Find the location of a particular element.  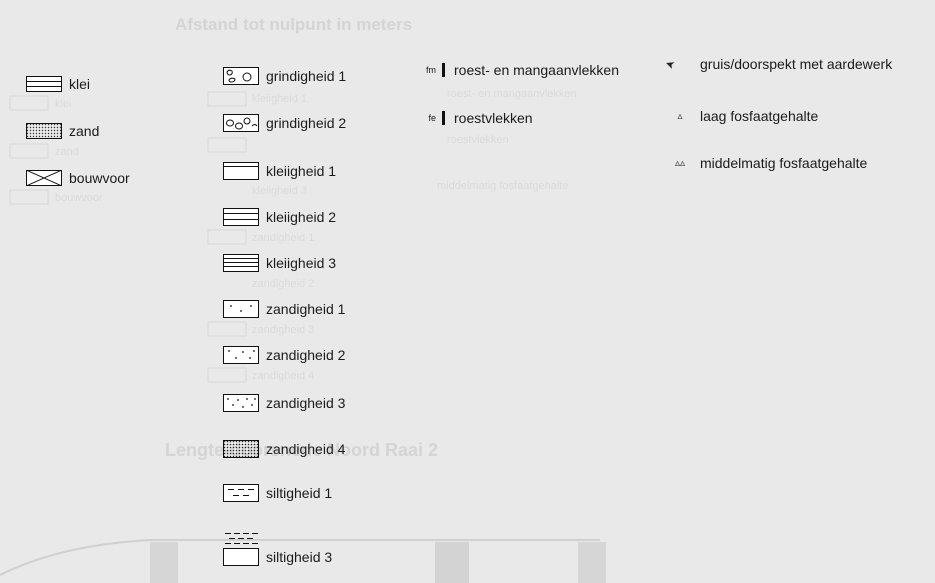

legend-item-klei: klei is located at coordinates (58, 84).